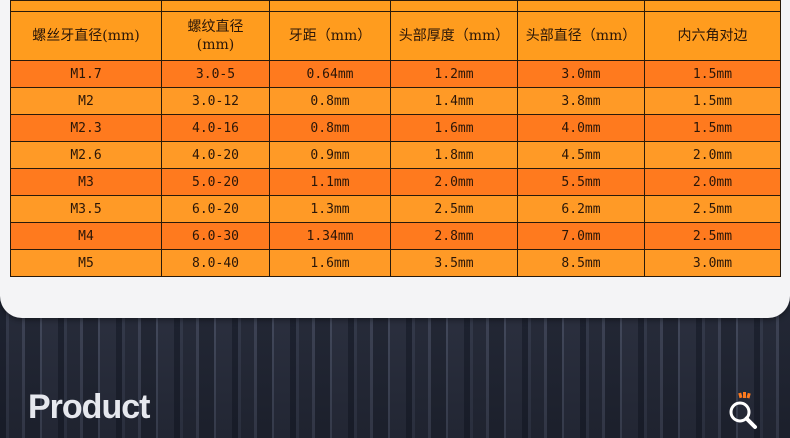 The image size is (790, 438). I want to click on table-cell: 1.1mm, so click(330, 182).